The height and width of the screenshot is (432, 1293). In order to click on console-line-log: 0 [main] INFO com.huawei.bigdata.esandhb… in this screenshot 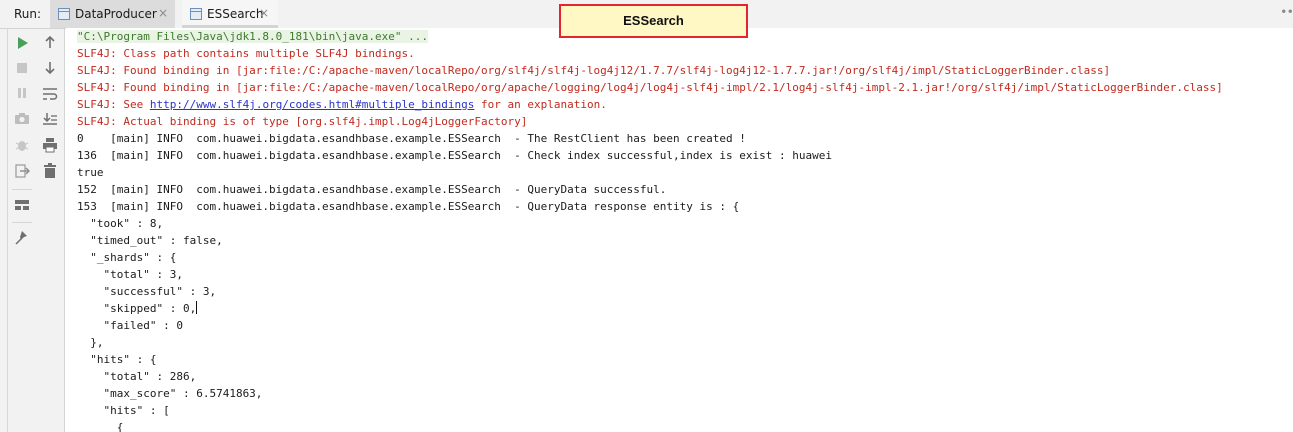, I will do `click(411, 138)`.